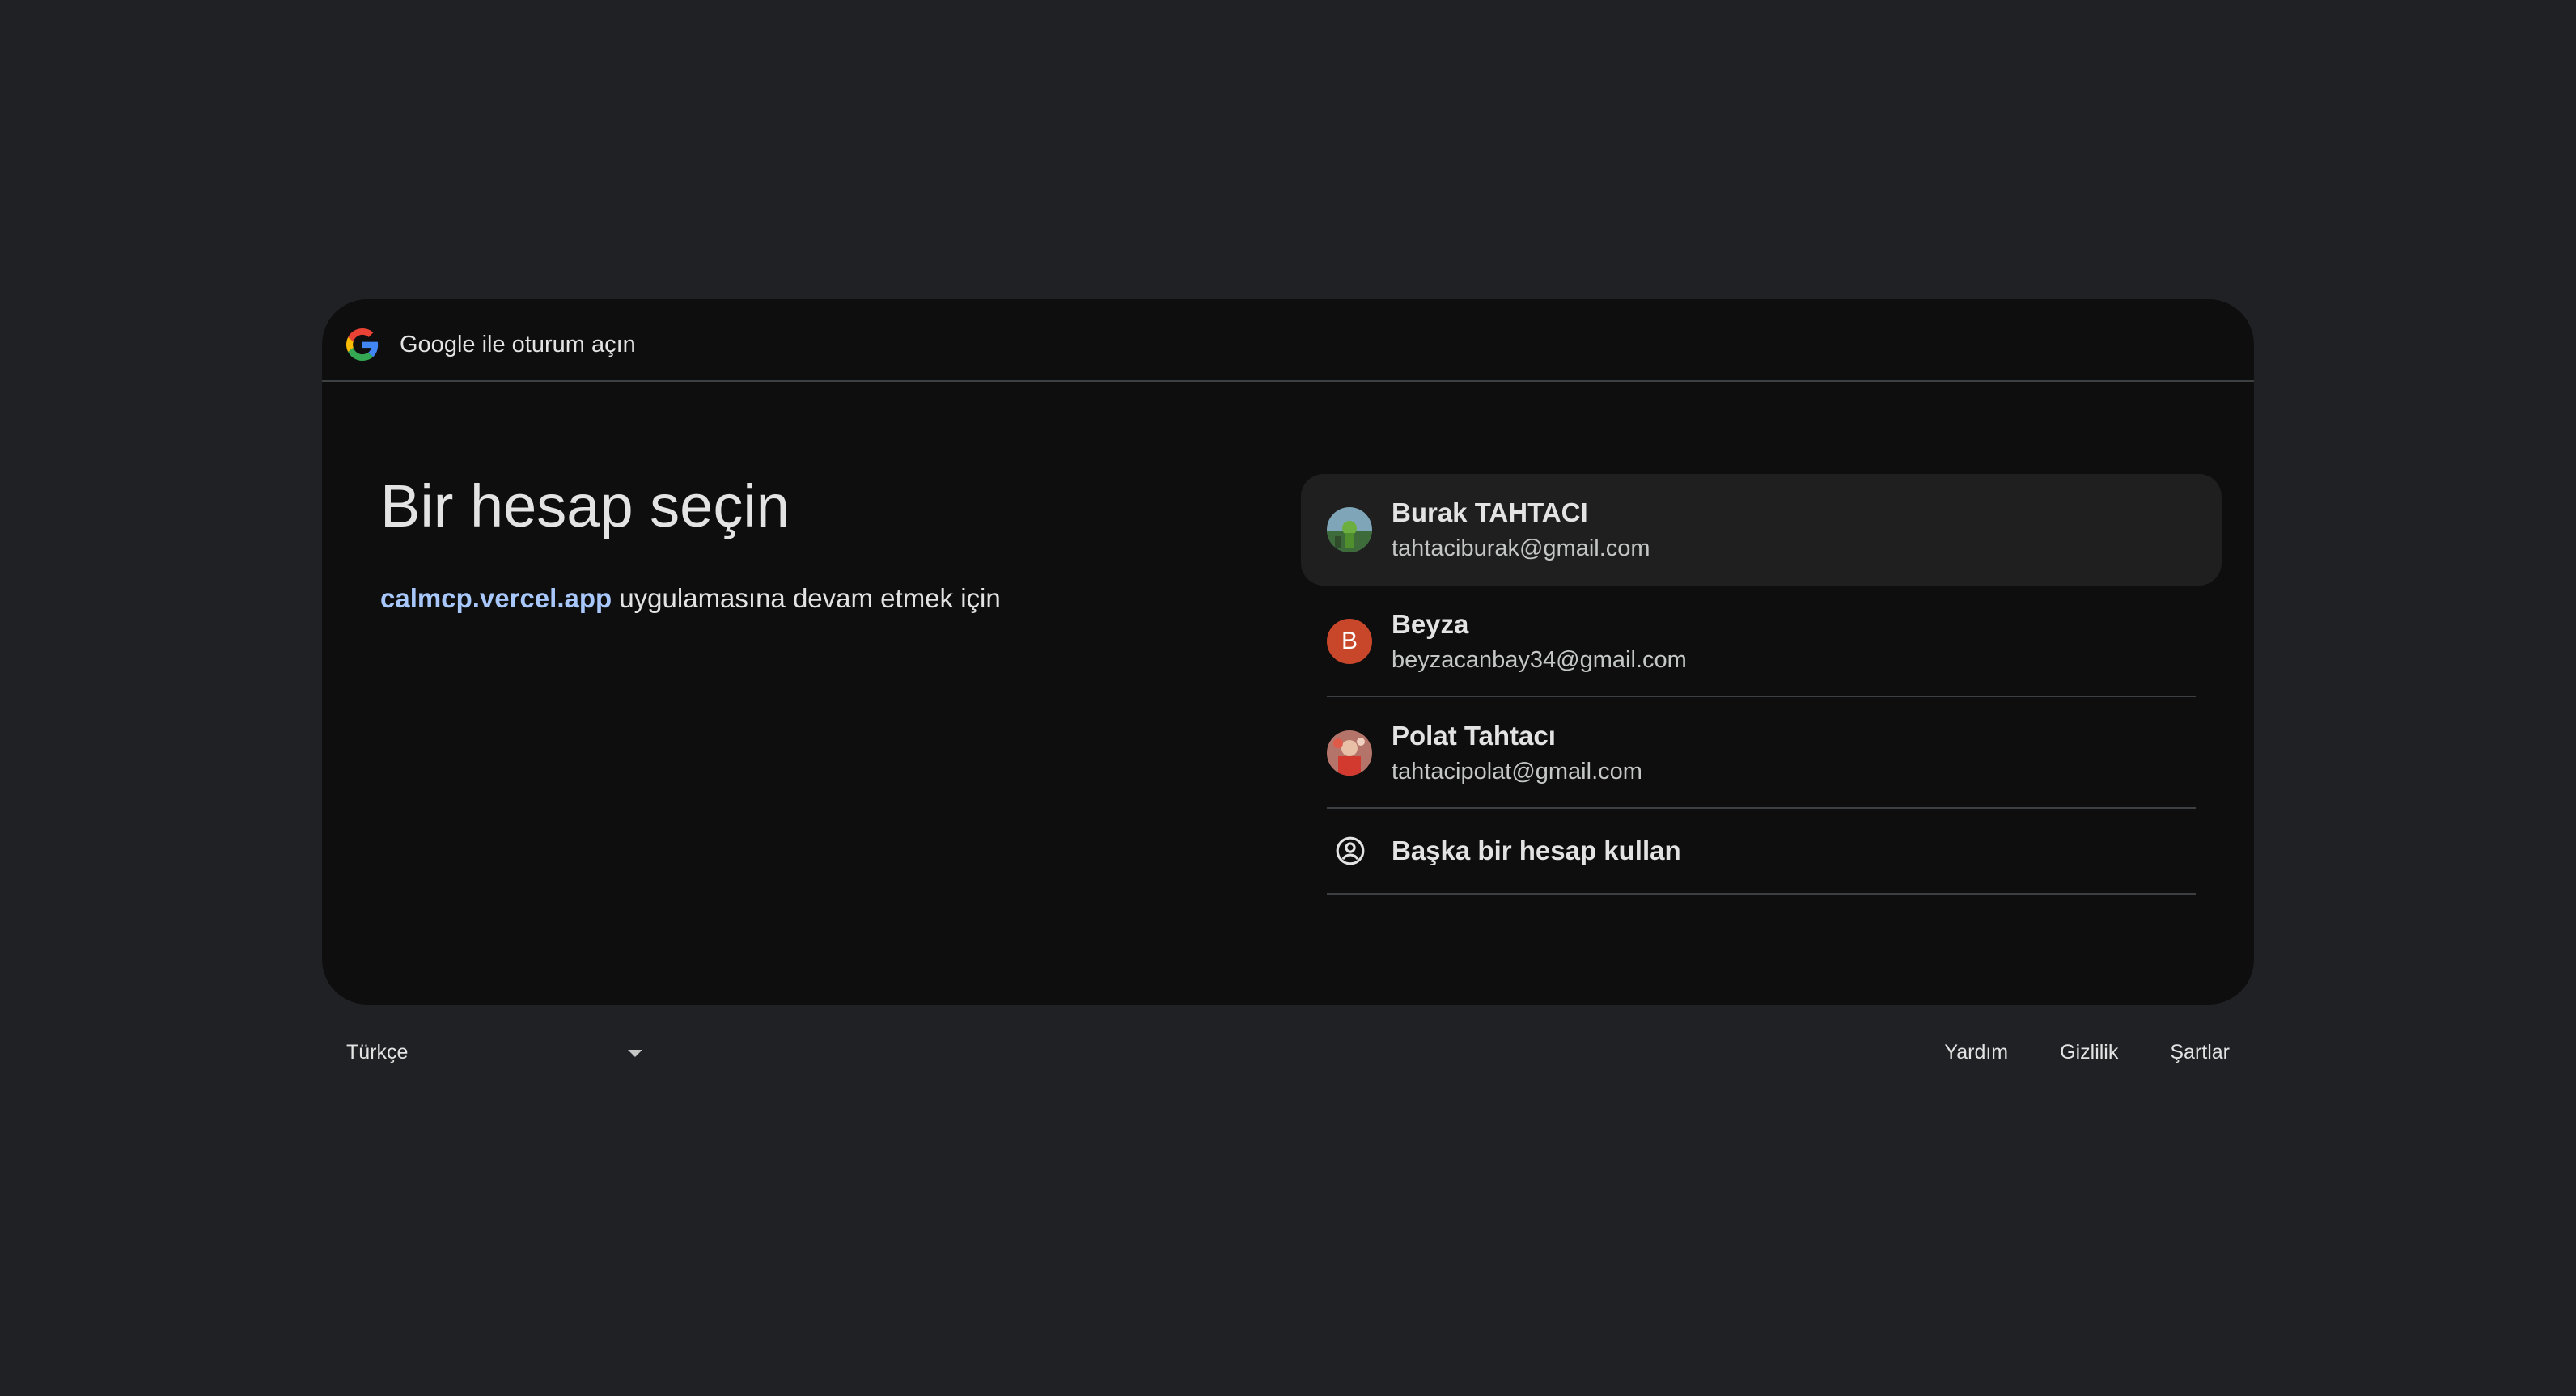  What do you see at coordinates (1761, 753) in the screenshot?
I see `account-item-polat: Polat Tahtacı tahtacipolat@gmail.com` at bounding box center [1761, 753].